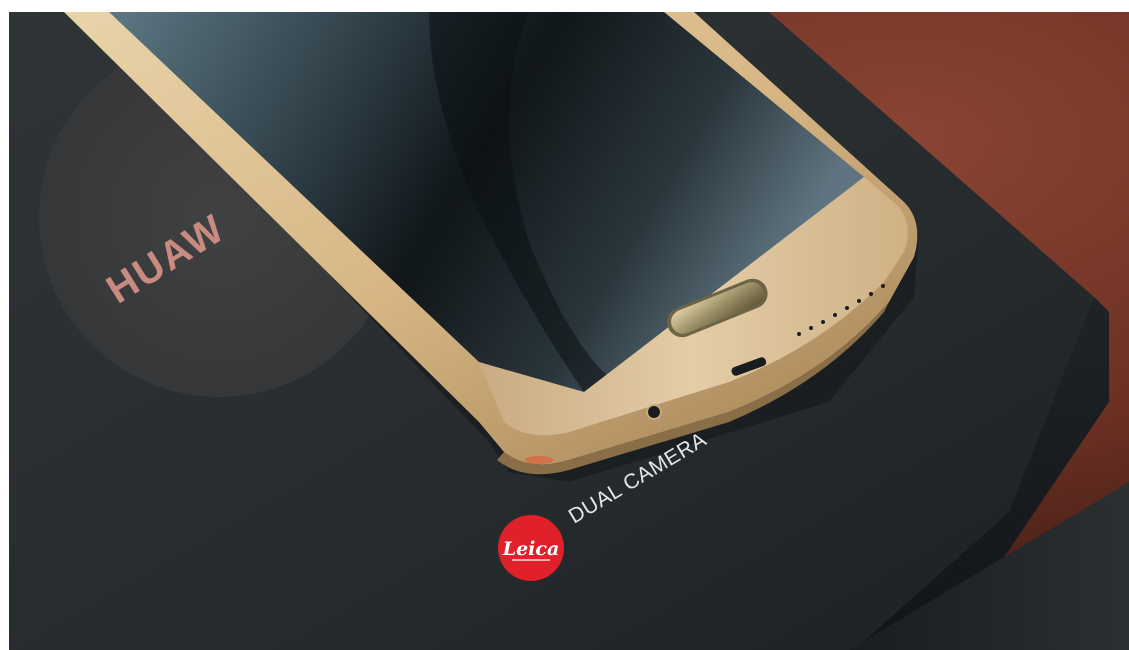 This screenshot has width=1129, height=650. I want to click on headphone-jack, so click(654, 412).